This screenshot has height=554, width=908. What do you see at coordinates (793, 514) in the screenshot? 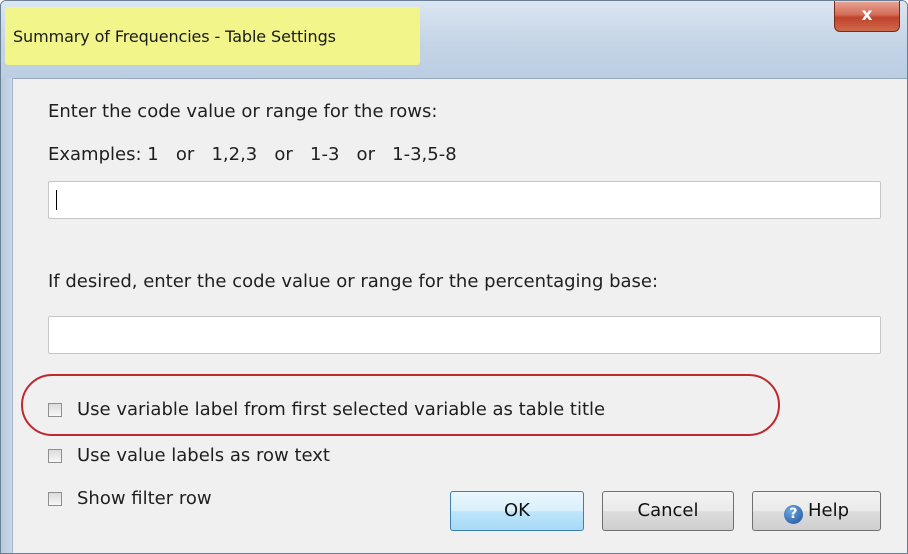
I see `question-mark-icon: ?` at bounding box center [793, 514].